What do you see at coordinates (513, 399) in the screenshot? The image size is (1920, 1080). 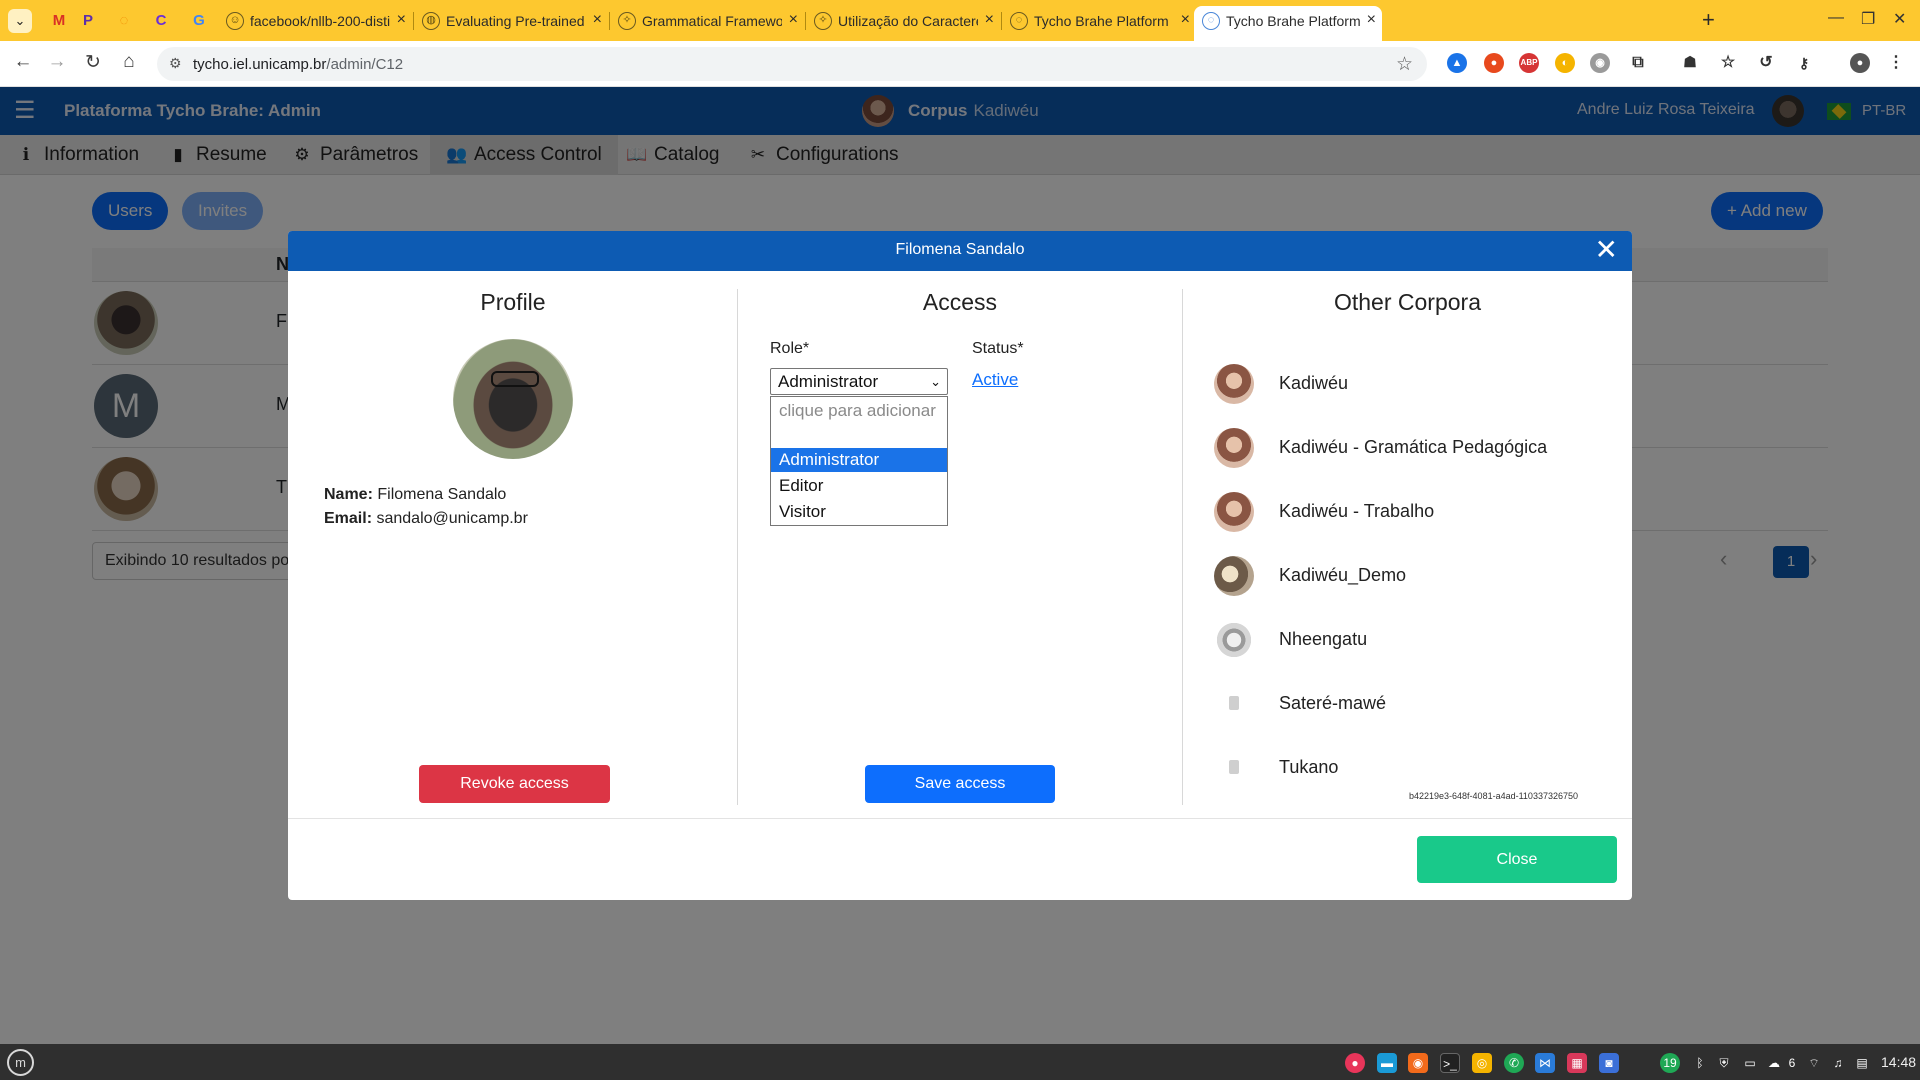 I see `profile-photo` at bounding box center [513, 399].